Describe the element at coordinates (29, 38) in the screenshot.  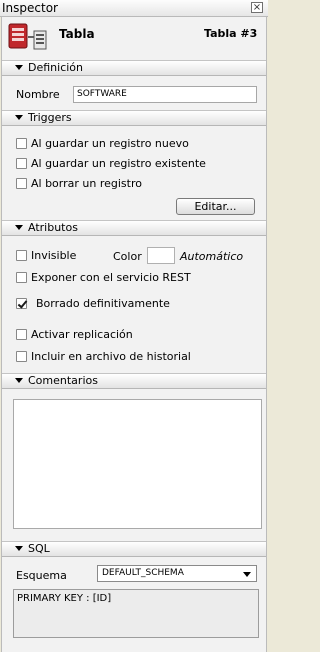
I see `table-document-icon` at that location.